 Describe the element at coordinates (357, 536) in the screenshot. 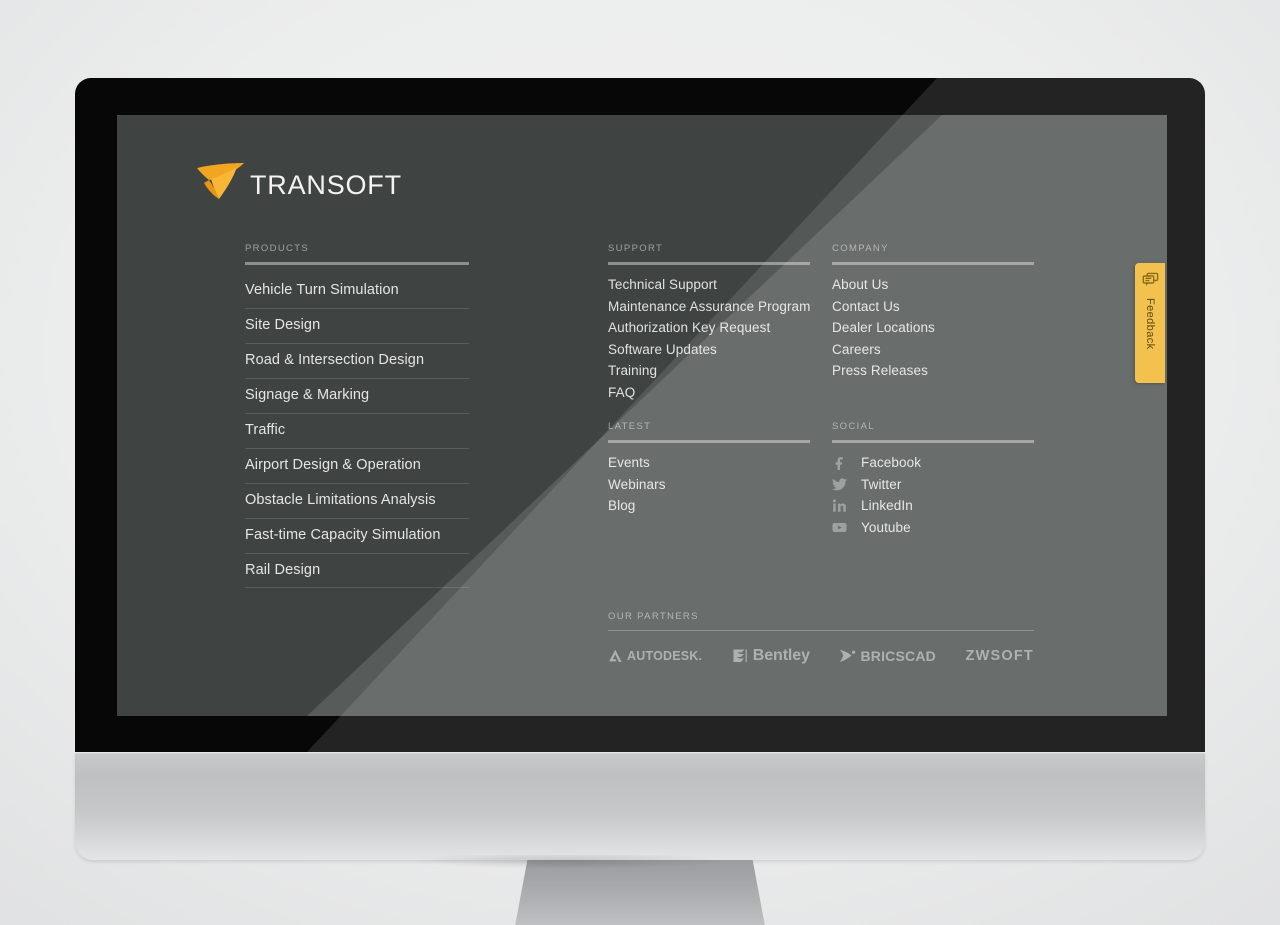

I see `product-link-fast-time-capacity-simulation: Fast-time Capacity Simulation` at that location.